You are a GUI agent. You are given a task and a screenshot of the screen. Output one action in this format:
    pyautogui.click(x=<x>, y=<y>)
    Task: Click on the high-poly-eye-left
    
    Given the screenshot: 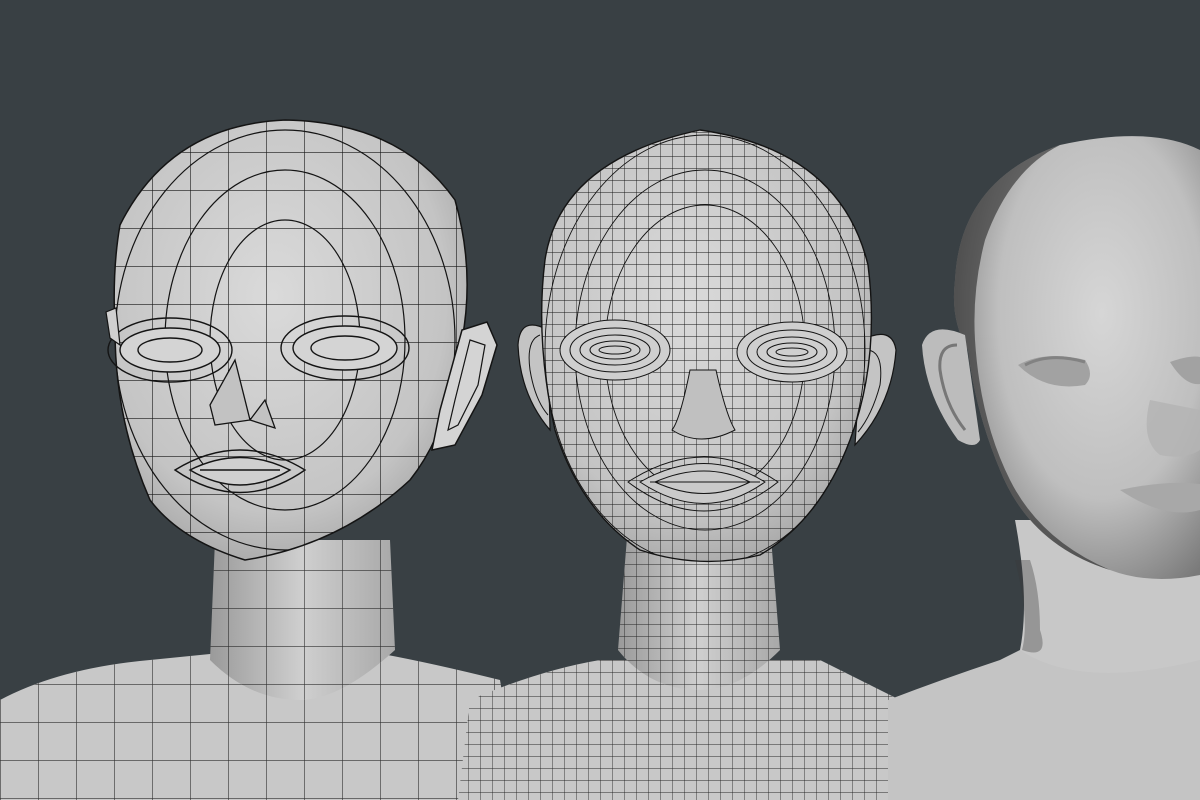 What is the action you would take?
    pyautogui.click(x=615, y=350)
    